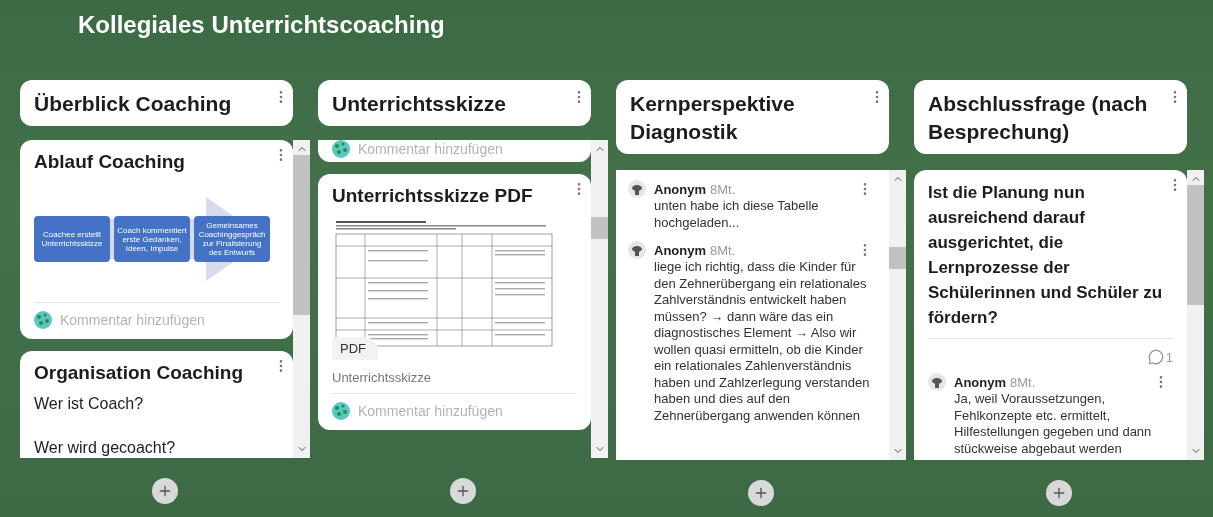 The image size is (1213, 517). I want to click on column-header: Kernperspektive Diagnostik, so click(752, 117).